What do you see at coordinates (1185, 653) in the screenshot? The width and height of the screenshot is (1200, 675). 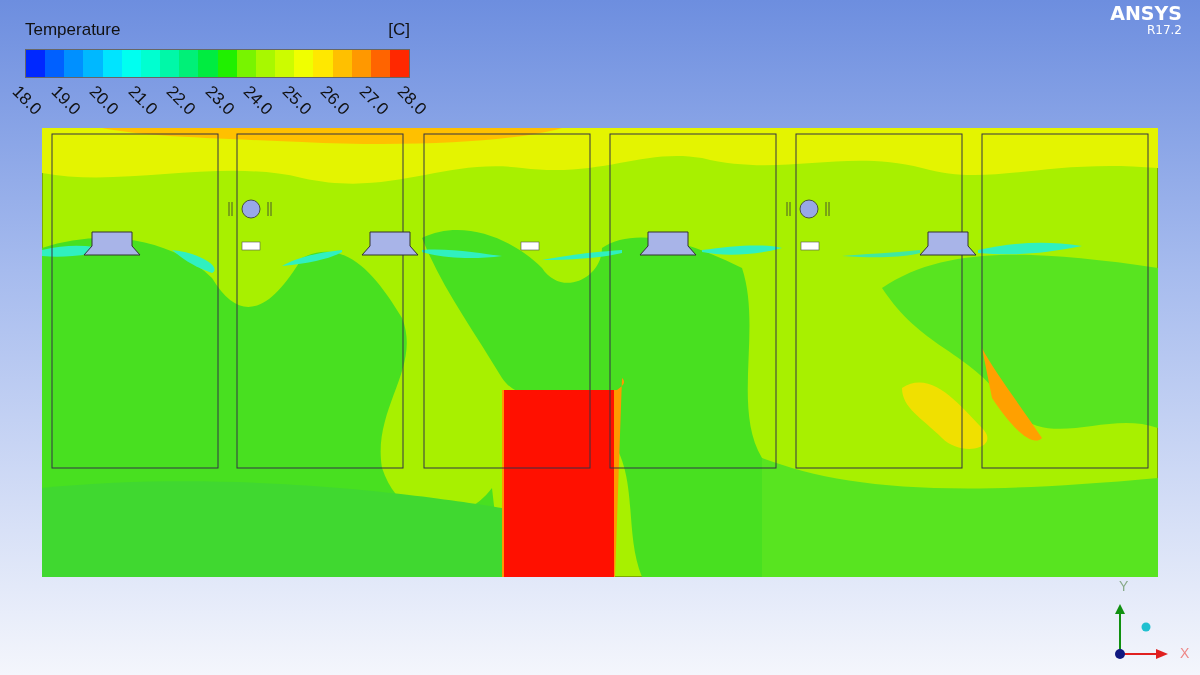 I see `x-axis-label: X` at bounding box center [1185, 653].